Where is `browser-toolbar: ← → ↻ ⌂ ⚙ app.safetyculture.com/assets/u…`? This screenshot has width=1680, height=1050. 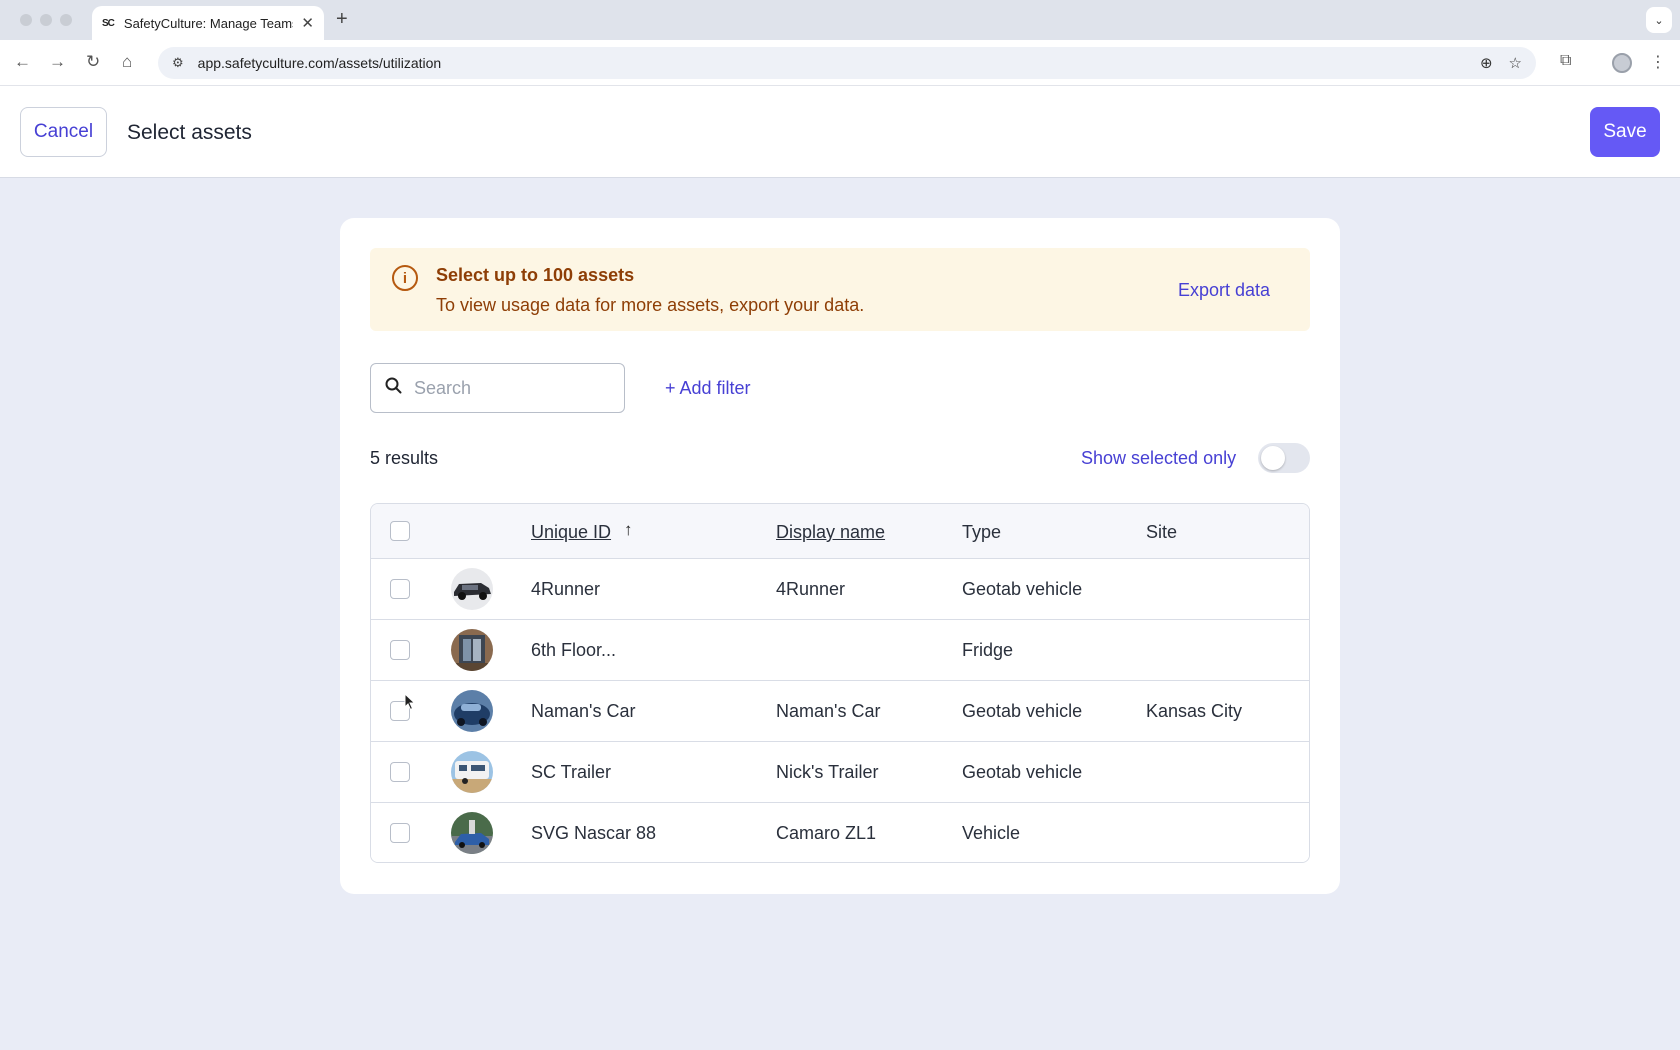
browser-toolbar: ← → ↻ ⌂ ⚙ app.safetyculture.com/assets/u… is located at coordinates (840, 63).